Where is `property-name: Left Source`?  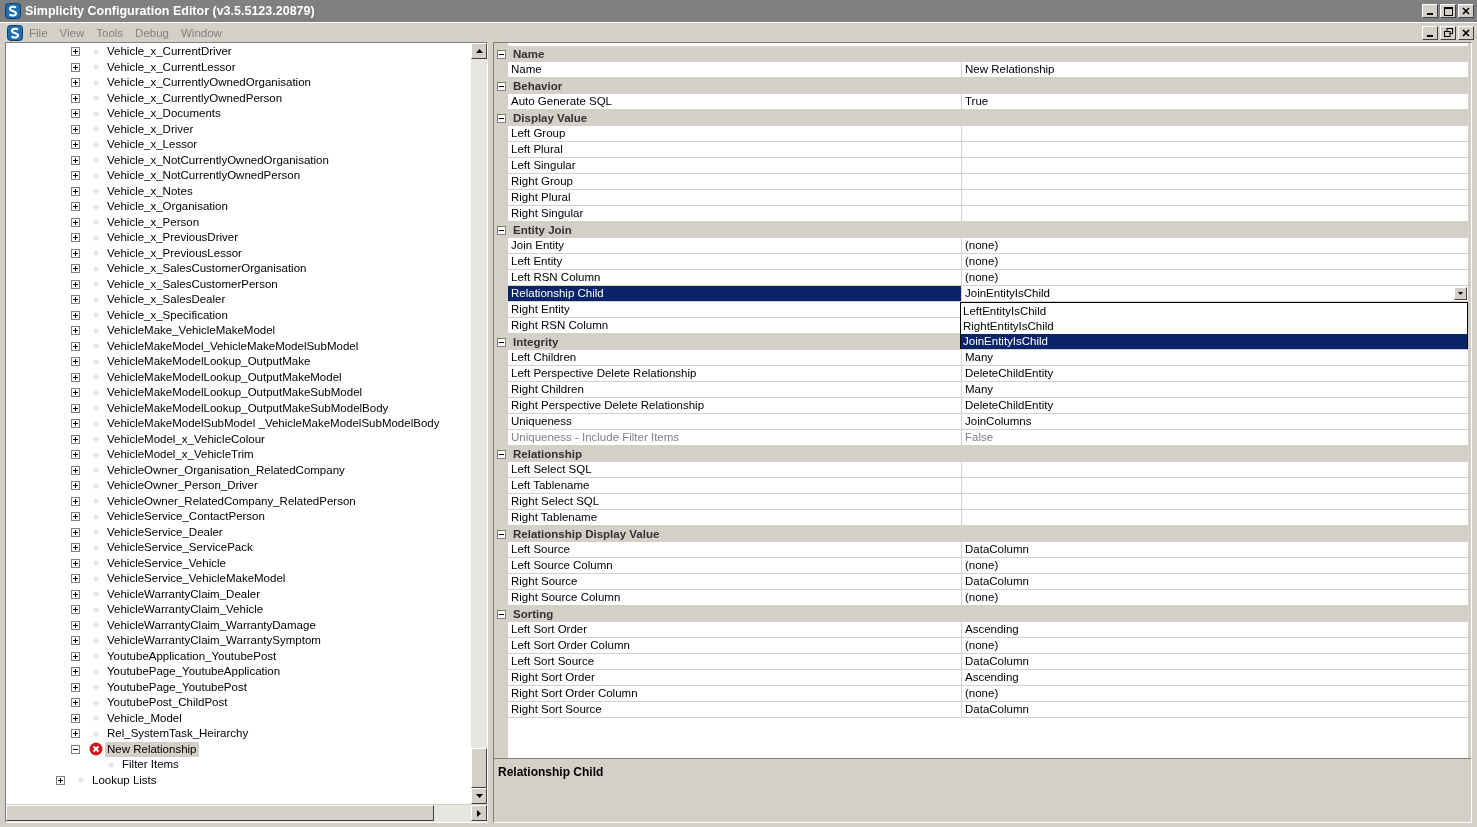
property-name: Left Source is located at coordinates (735, 550).